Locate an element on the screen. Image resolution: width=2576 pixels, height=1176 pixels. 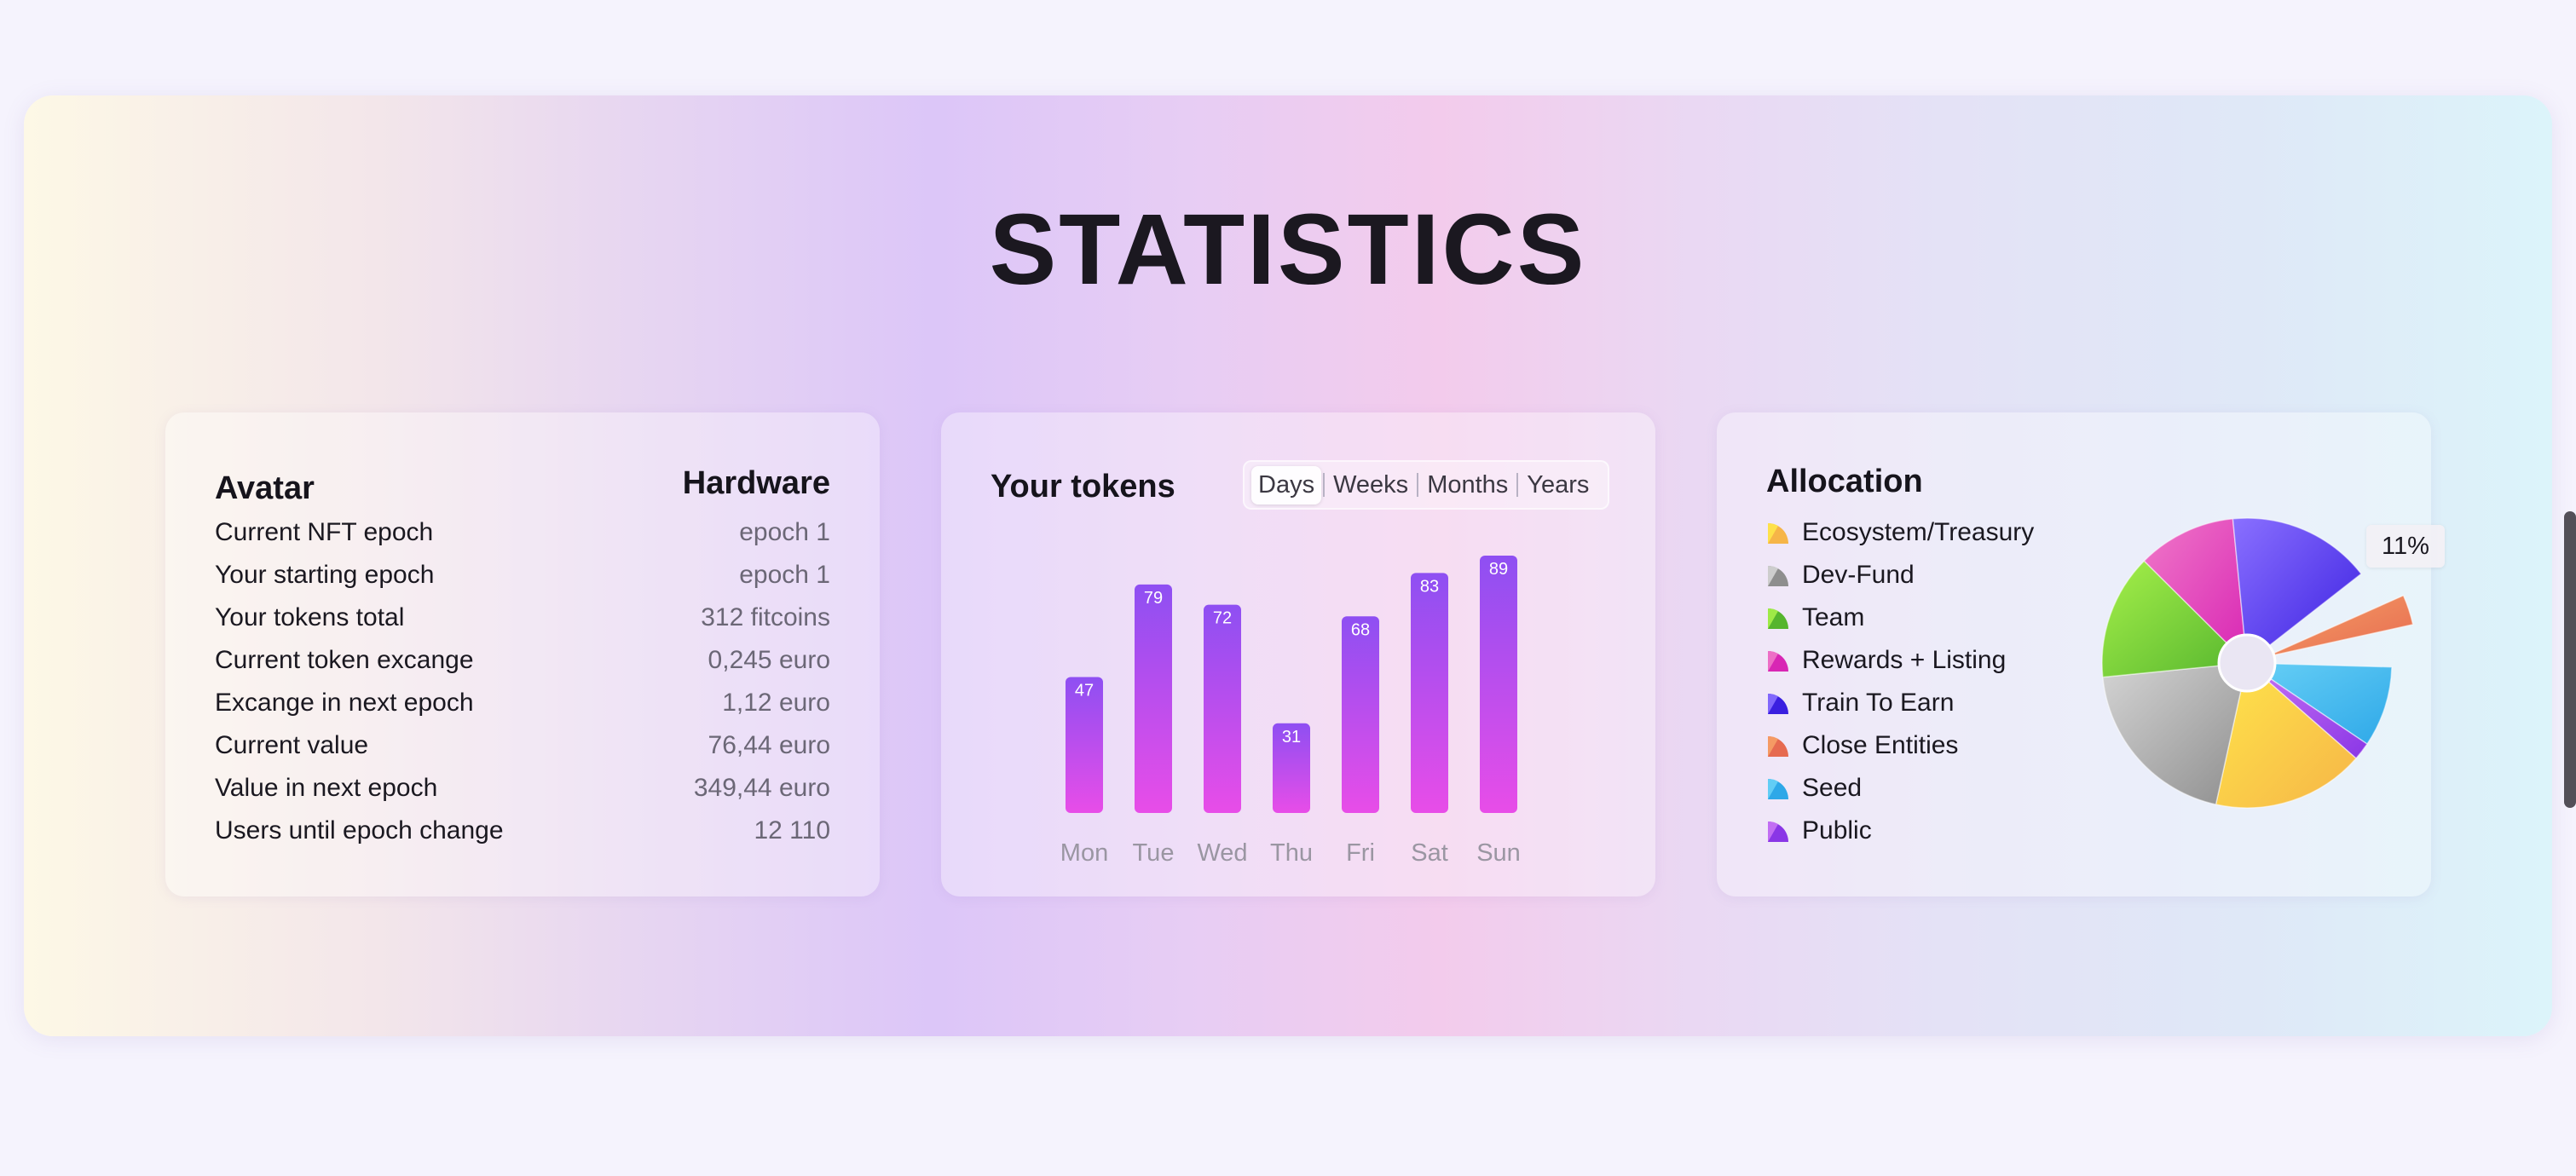
x-tick-label: Sat is located at coordinates (1429, 853).